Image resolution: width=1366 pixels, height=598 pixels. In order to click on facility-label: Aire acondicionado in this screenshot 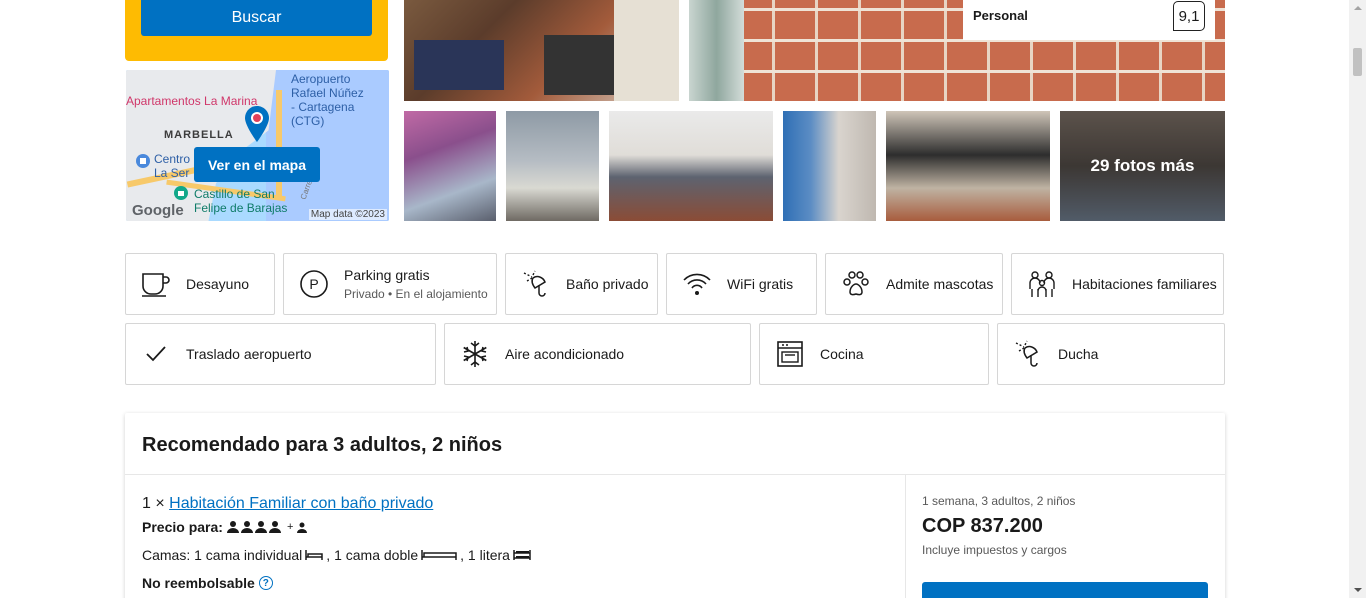, I will do `click(565, 354)`.